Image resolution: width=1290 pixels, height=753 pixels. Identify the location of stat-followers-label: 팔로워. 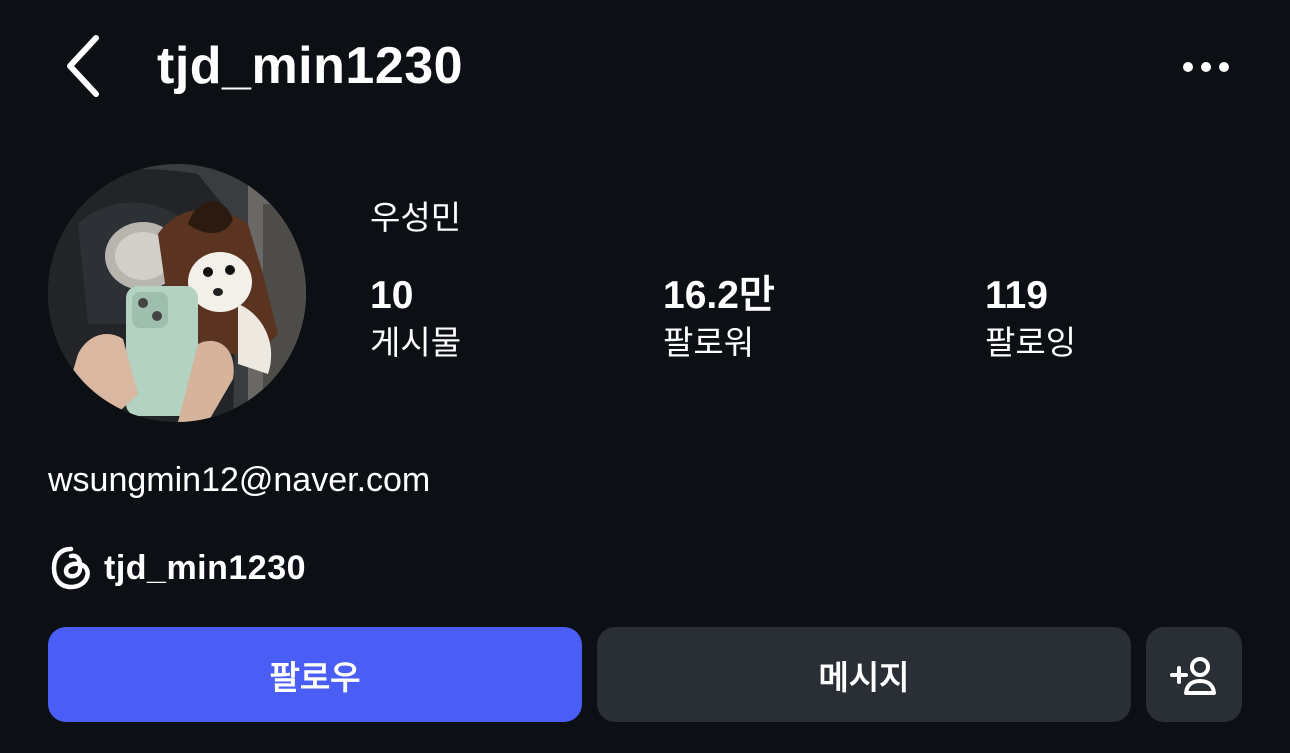
(709, 342).